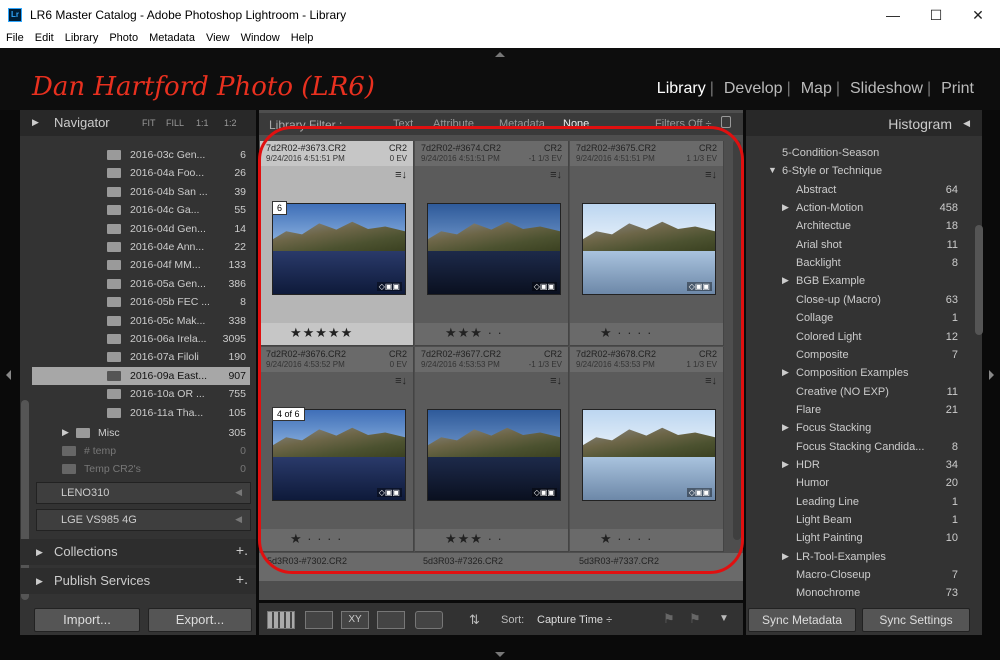 The width and height of the screenshot is (1000, 660). Describe the element at coordinates (175, 123) in the screenshot. I see `zoom-fill: FILL` at that location.